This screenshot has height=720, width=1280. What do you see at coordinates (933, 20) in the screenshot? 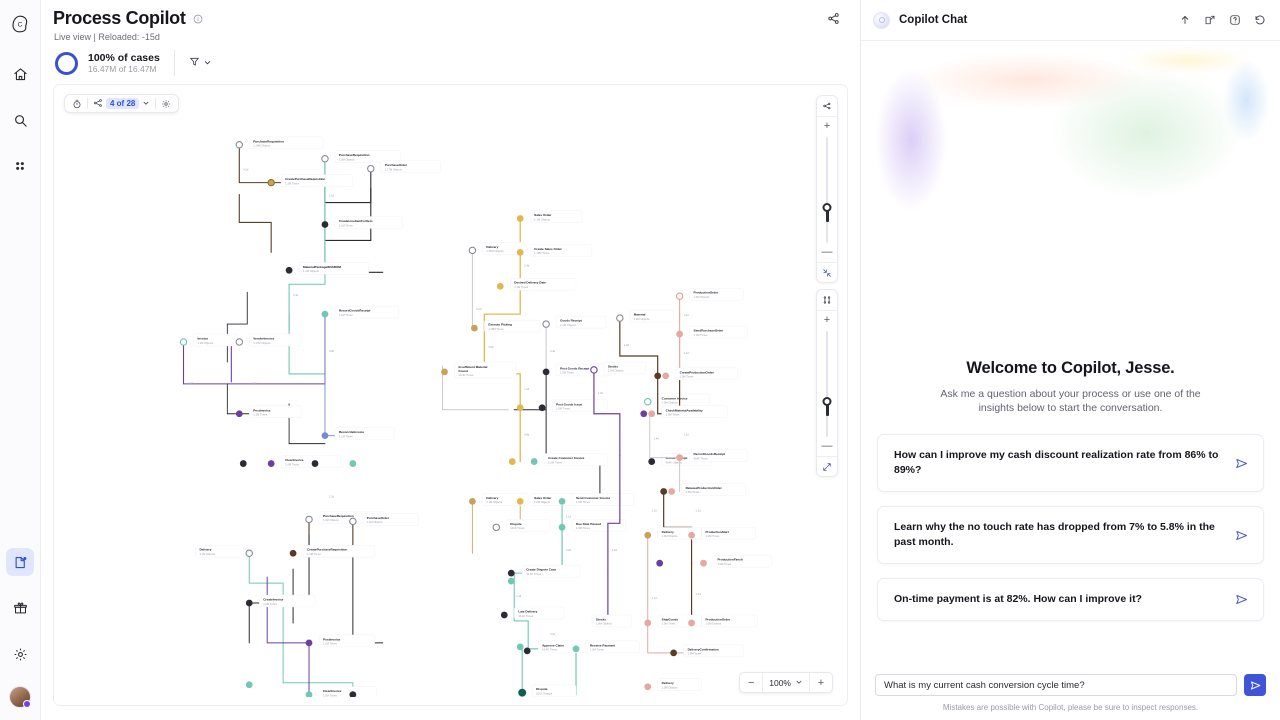
I see `chat-title: Copilot Chat` at bounding box center [933, 20].